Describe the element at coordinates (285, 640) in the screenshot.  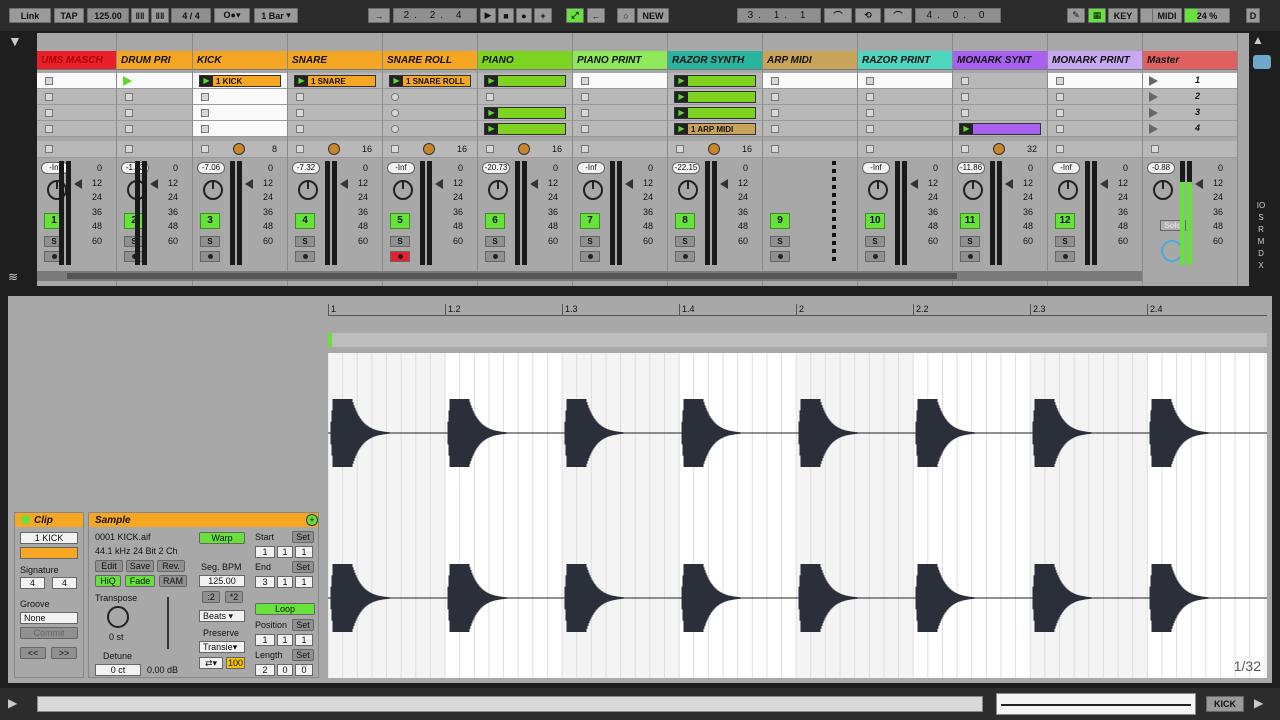
I see `position-beat: 1` at that location.